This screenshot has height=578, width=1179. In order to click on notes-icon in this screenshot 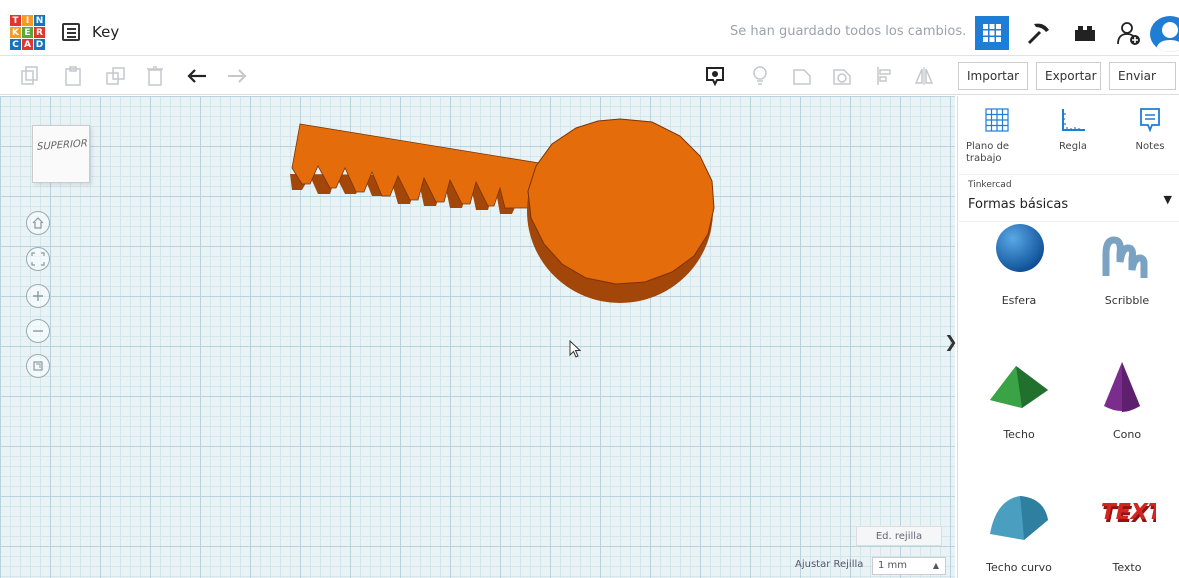, I will do `click(1150, 120)`.